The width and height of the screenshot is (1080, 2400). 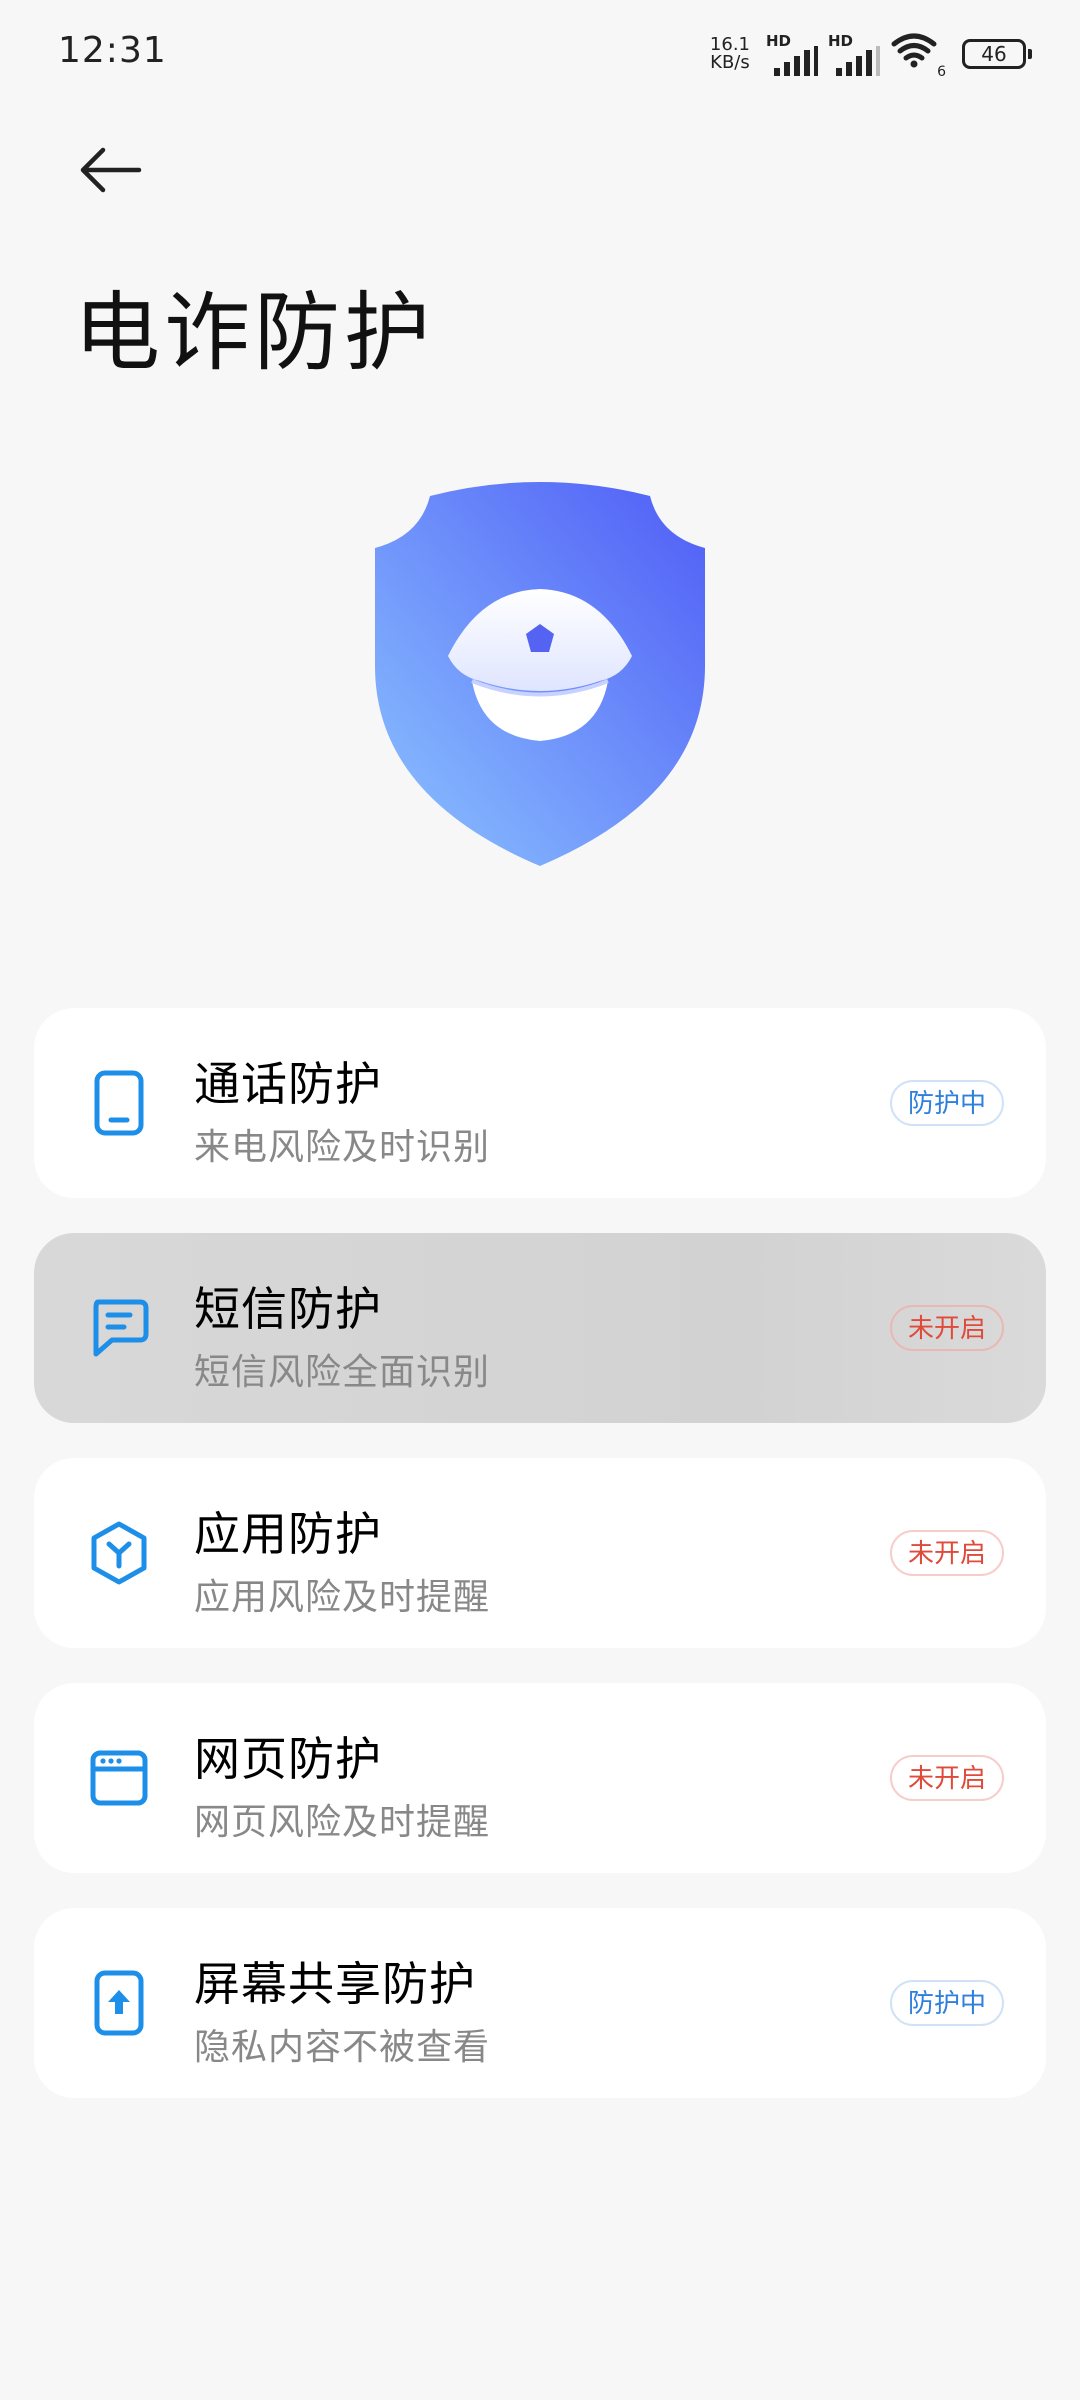 I want to click on page-title: 电诈防护, so click(x=254, y=333).